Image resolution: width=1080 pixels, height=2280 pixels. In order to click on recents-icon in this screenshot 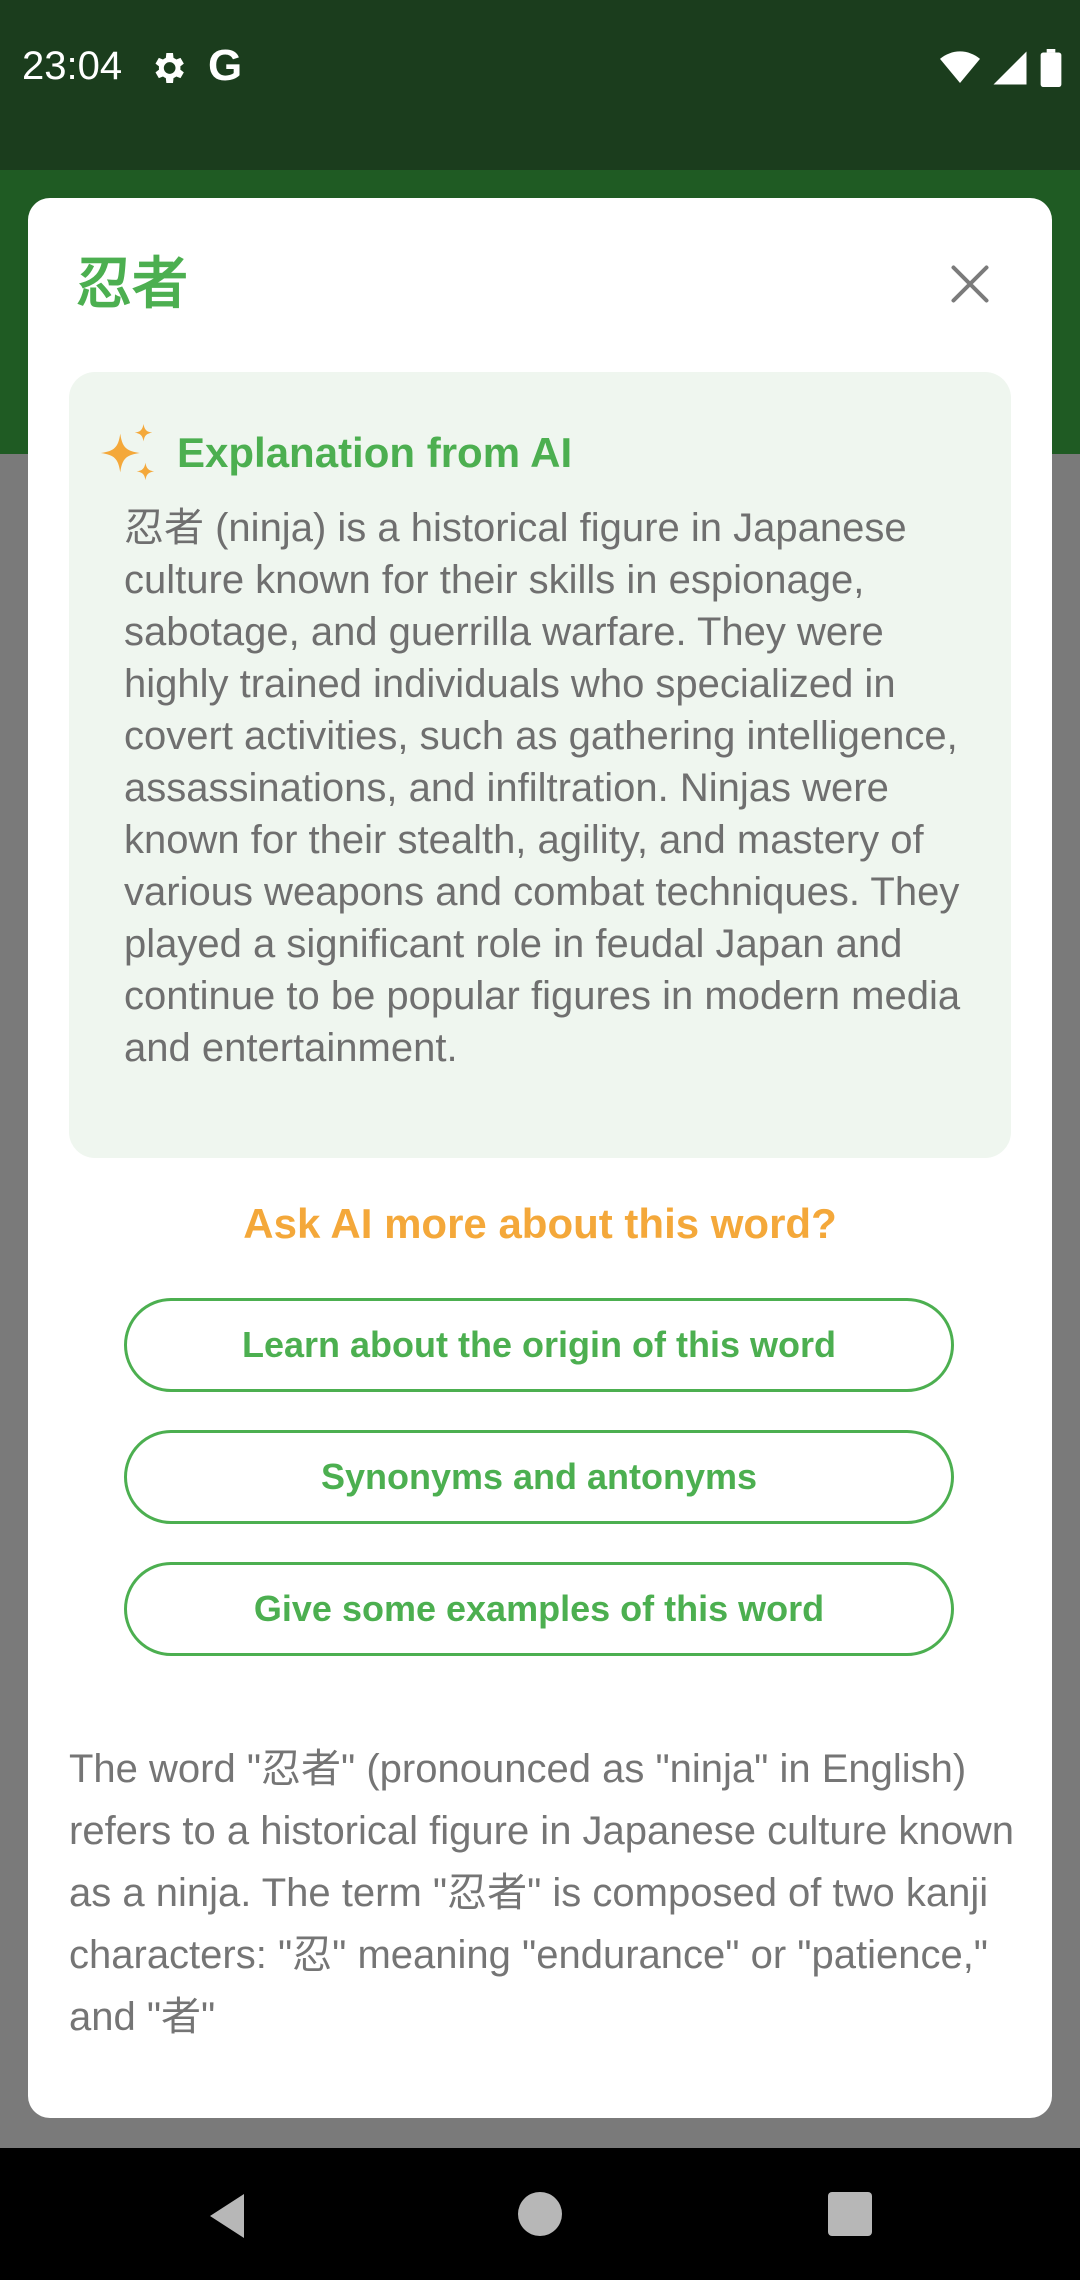, I will do `click(850, 2214)`.